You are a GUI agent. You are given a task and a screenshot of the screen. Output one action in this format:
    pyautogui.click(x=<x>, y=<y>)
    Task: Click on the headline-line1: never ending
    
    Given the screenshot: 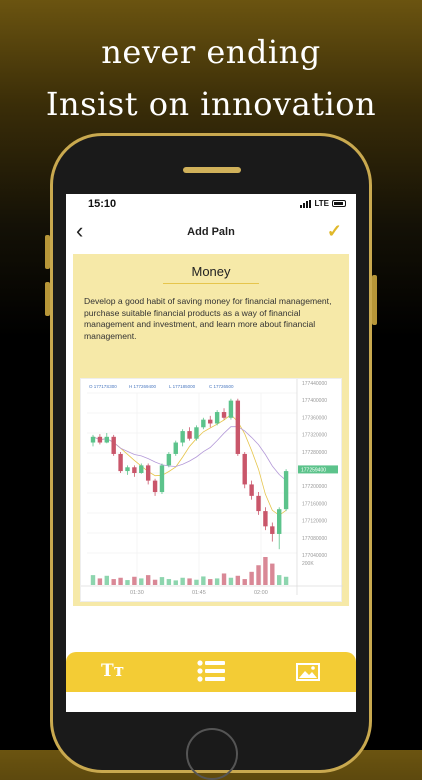 What is the action you would take?
    pyautogui.click(x=211, y=52)
    